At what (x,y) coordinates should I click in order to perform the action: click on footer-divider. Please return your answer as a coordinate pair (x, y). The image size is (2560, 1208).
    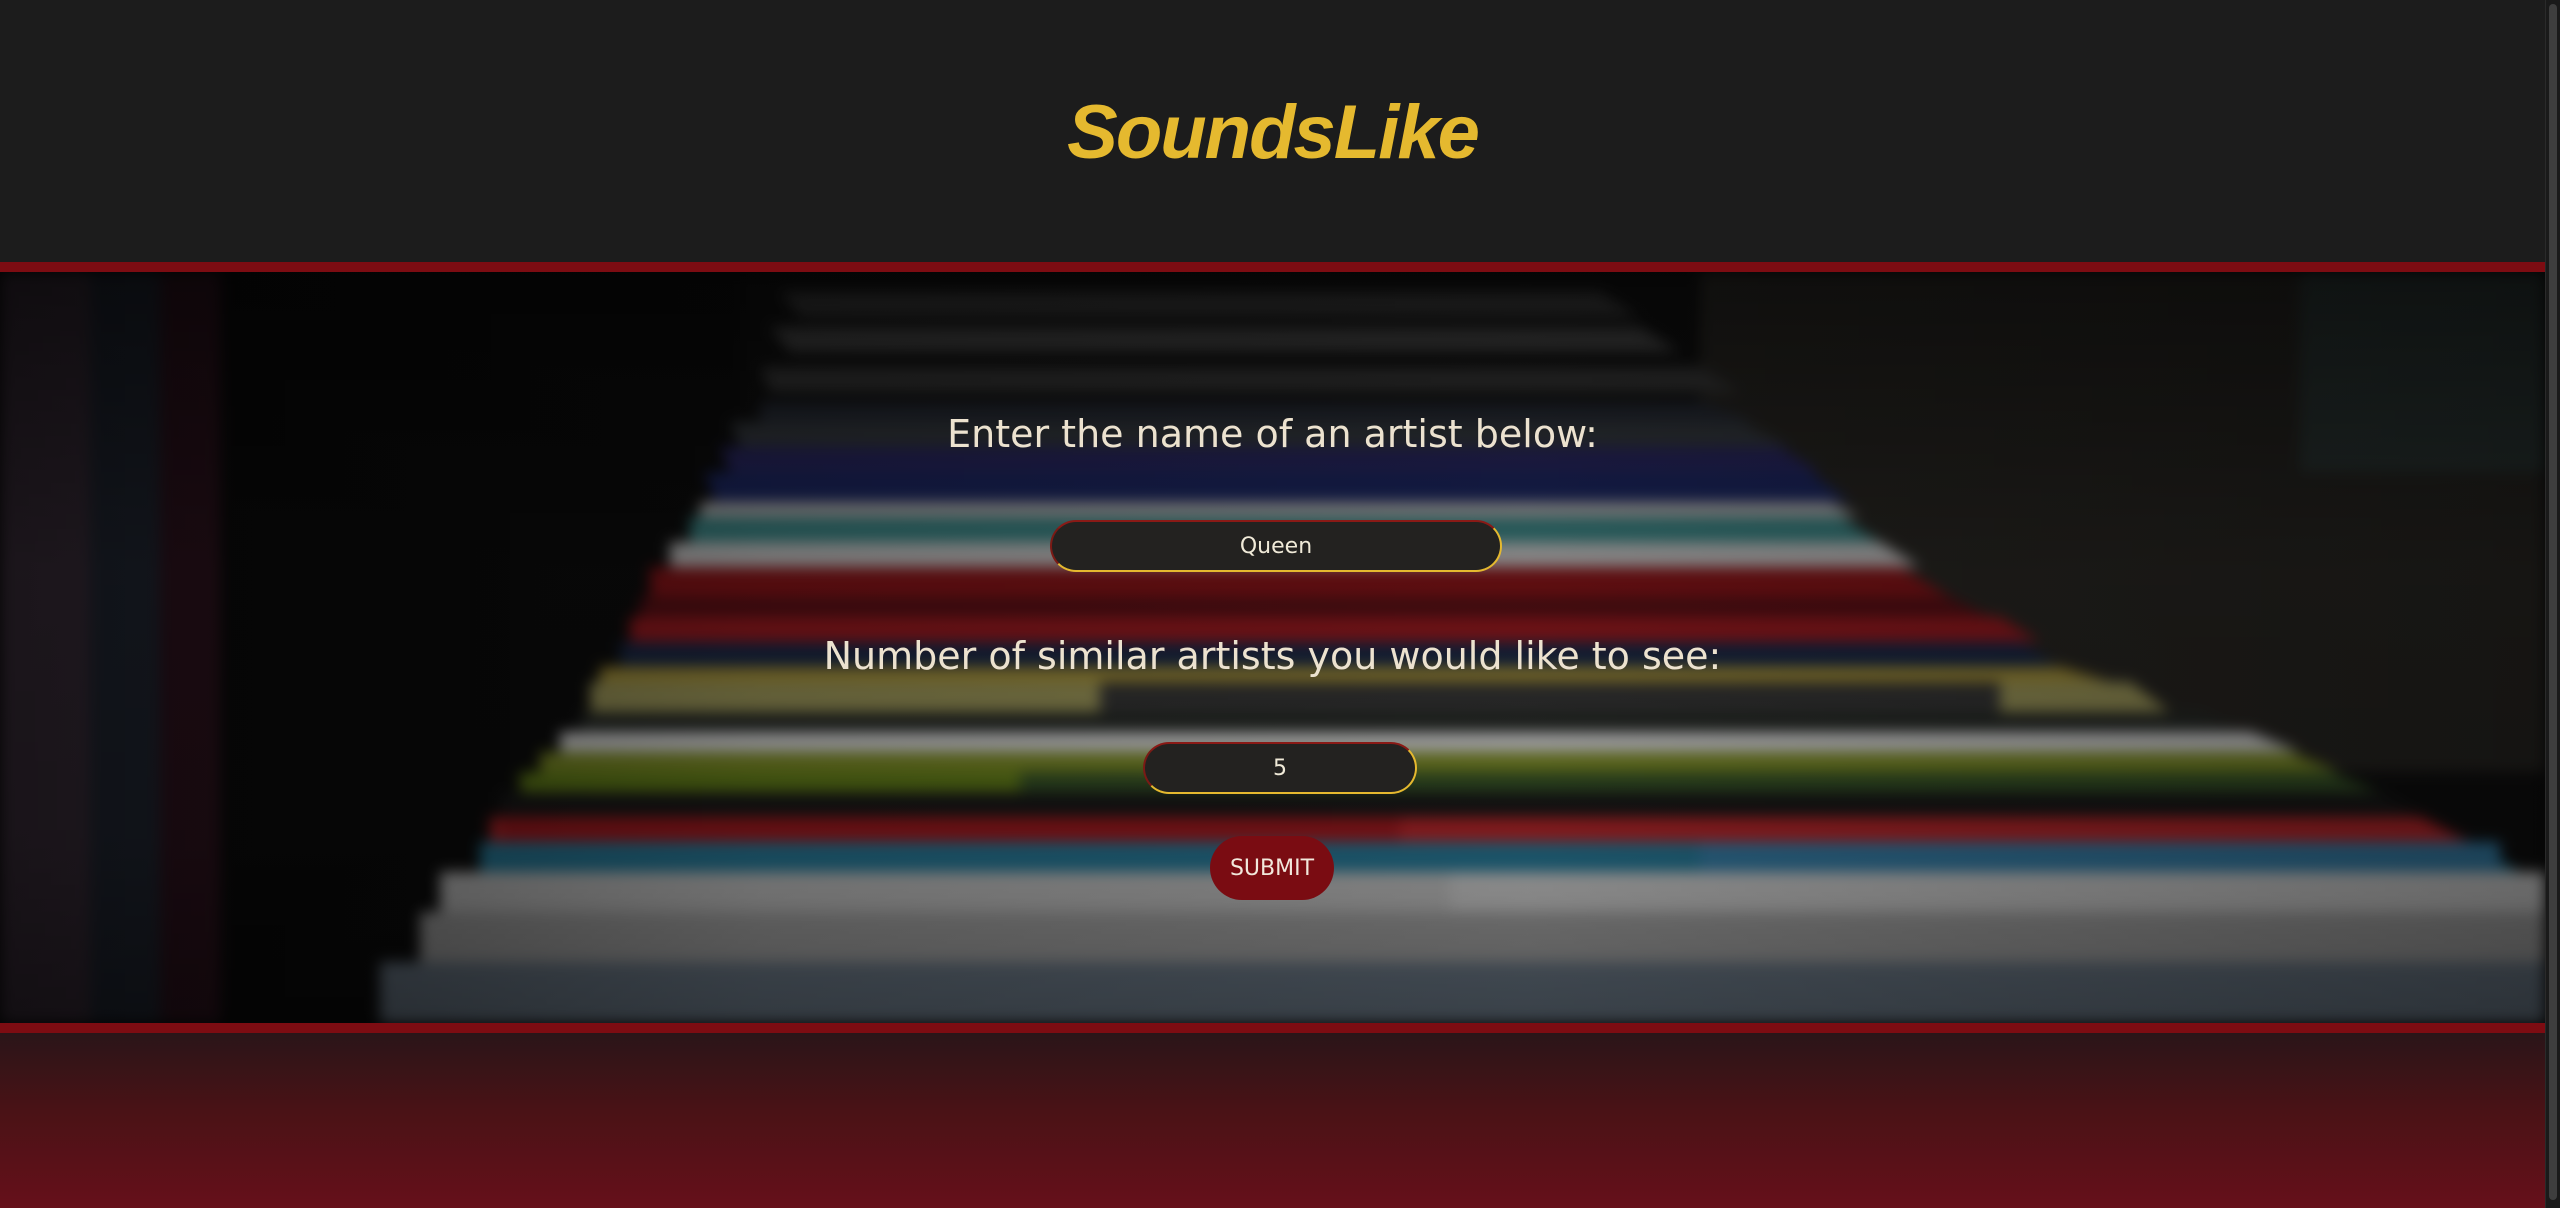
    Looking at the image, I should click on (1272, 1028).